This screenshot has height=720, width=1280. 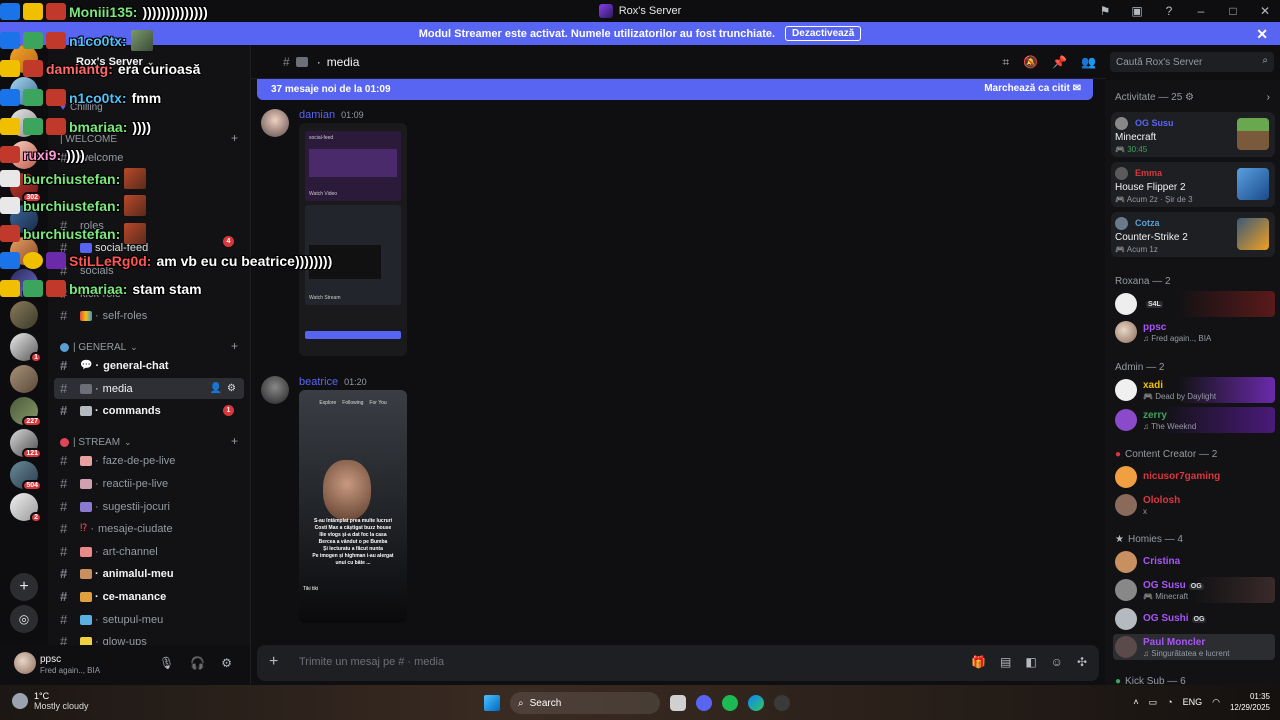 What do you see at coordinates (1194, 420) in the screenshot?
I see `member-item: zerry ♫ The Weeknd` at bounding box center [1194, 420].